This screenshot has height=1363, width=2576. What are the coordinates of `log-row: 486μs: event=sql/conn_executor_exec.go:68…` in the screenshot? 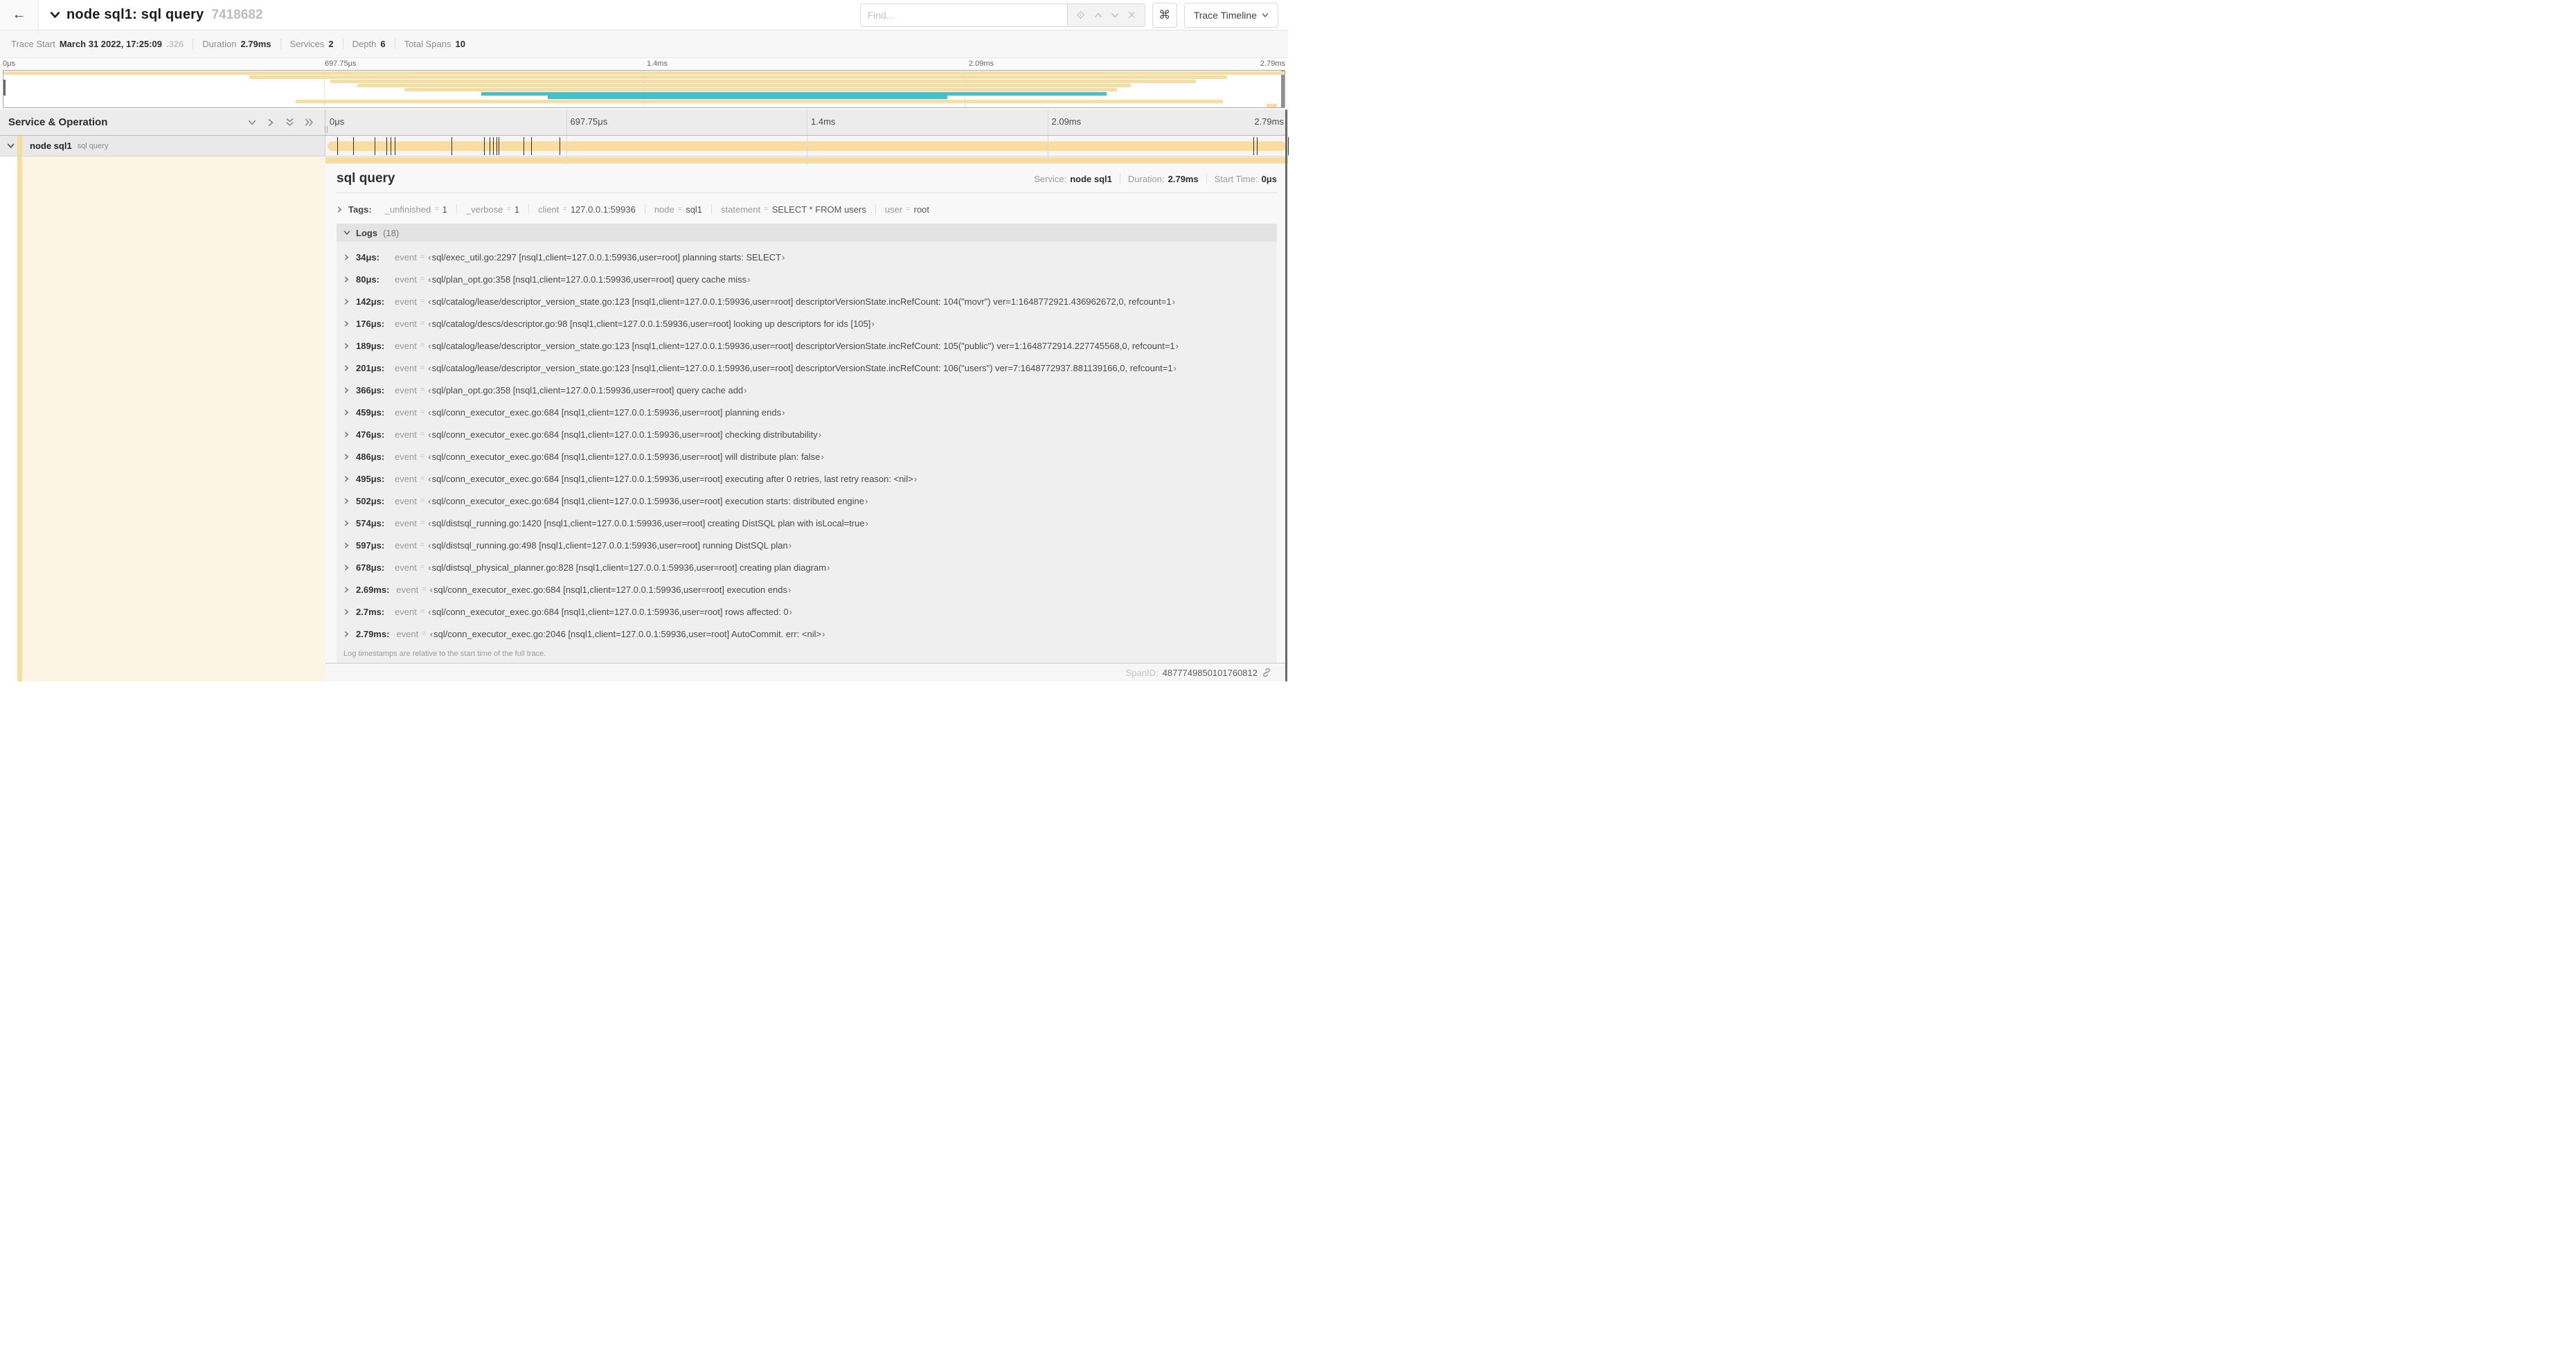 It's located at (807, 456).